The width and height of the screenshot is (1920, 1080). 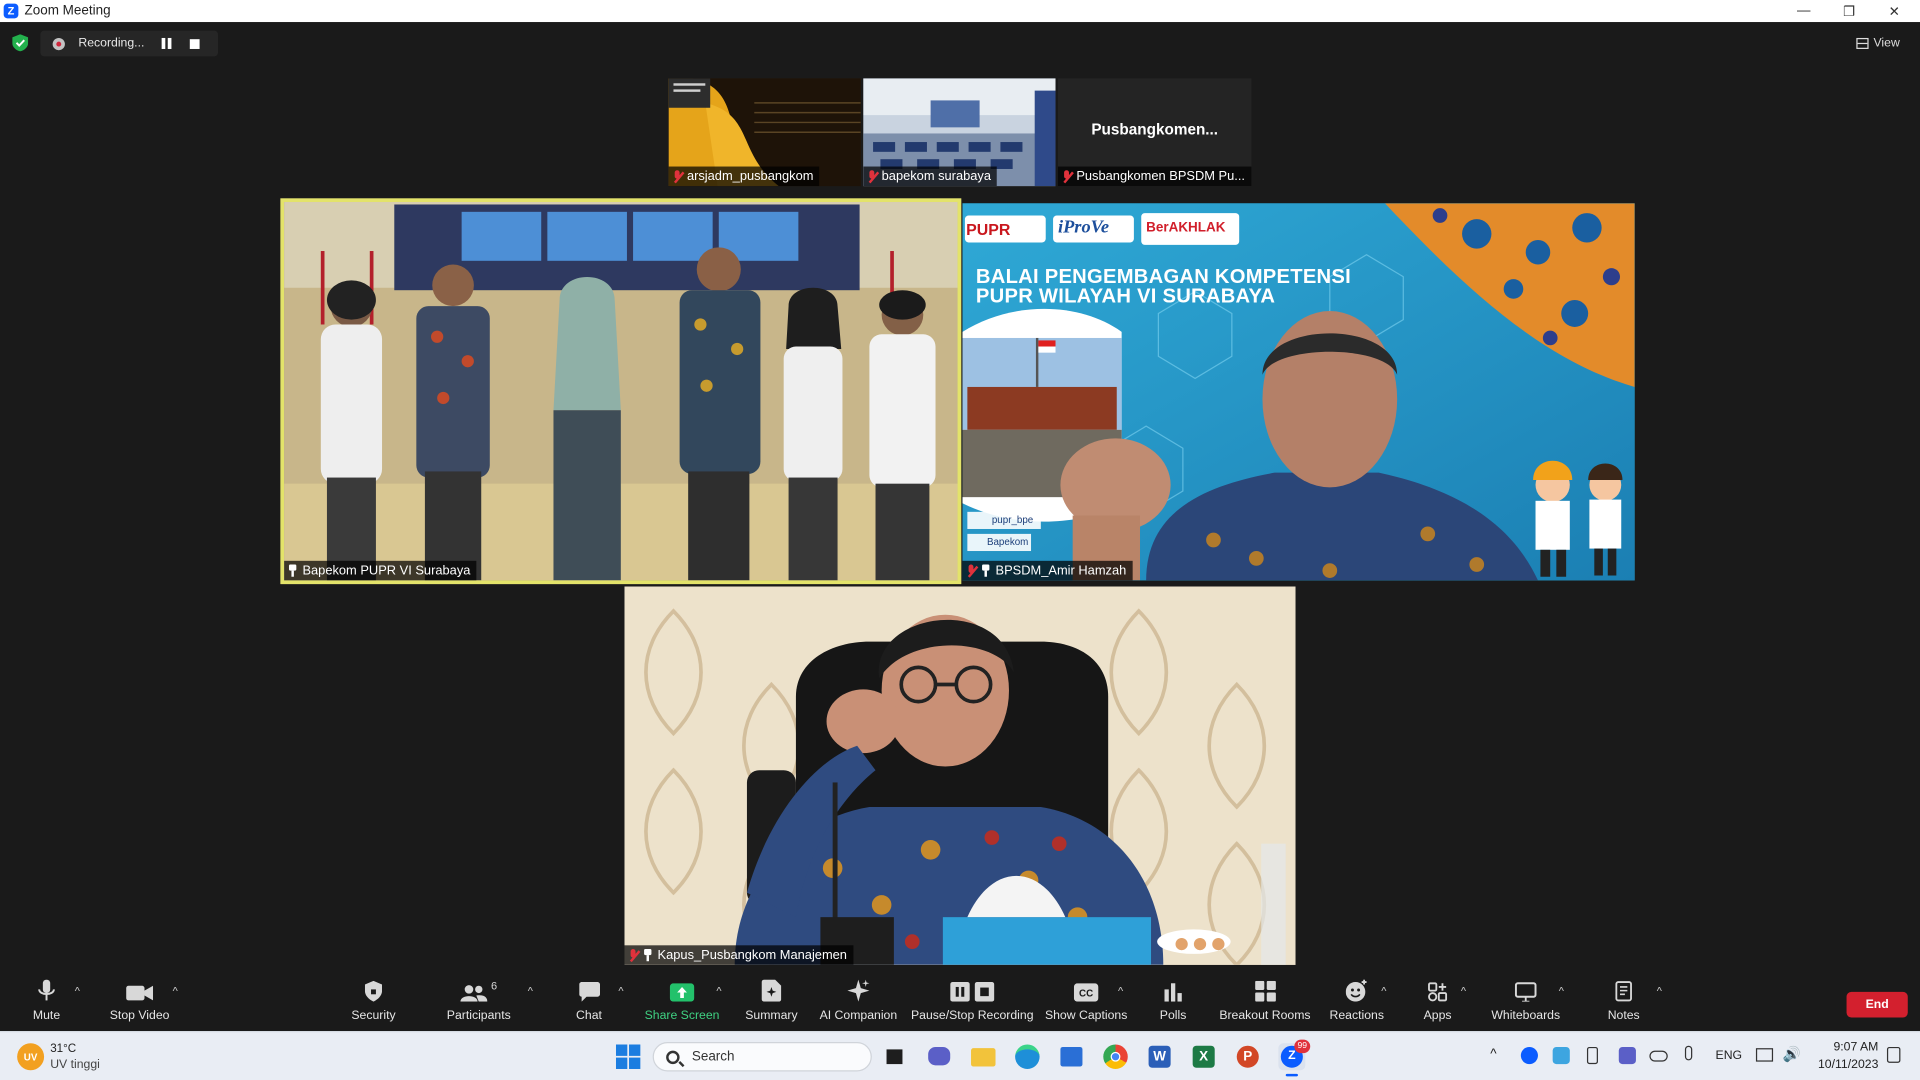 What do you see at coordinates (972, 1003) in the screenshot?
I see `pause-stop-recording-button: Pause/Stop Recording` at bounding box center [972, 1003].